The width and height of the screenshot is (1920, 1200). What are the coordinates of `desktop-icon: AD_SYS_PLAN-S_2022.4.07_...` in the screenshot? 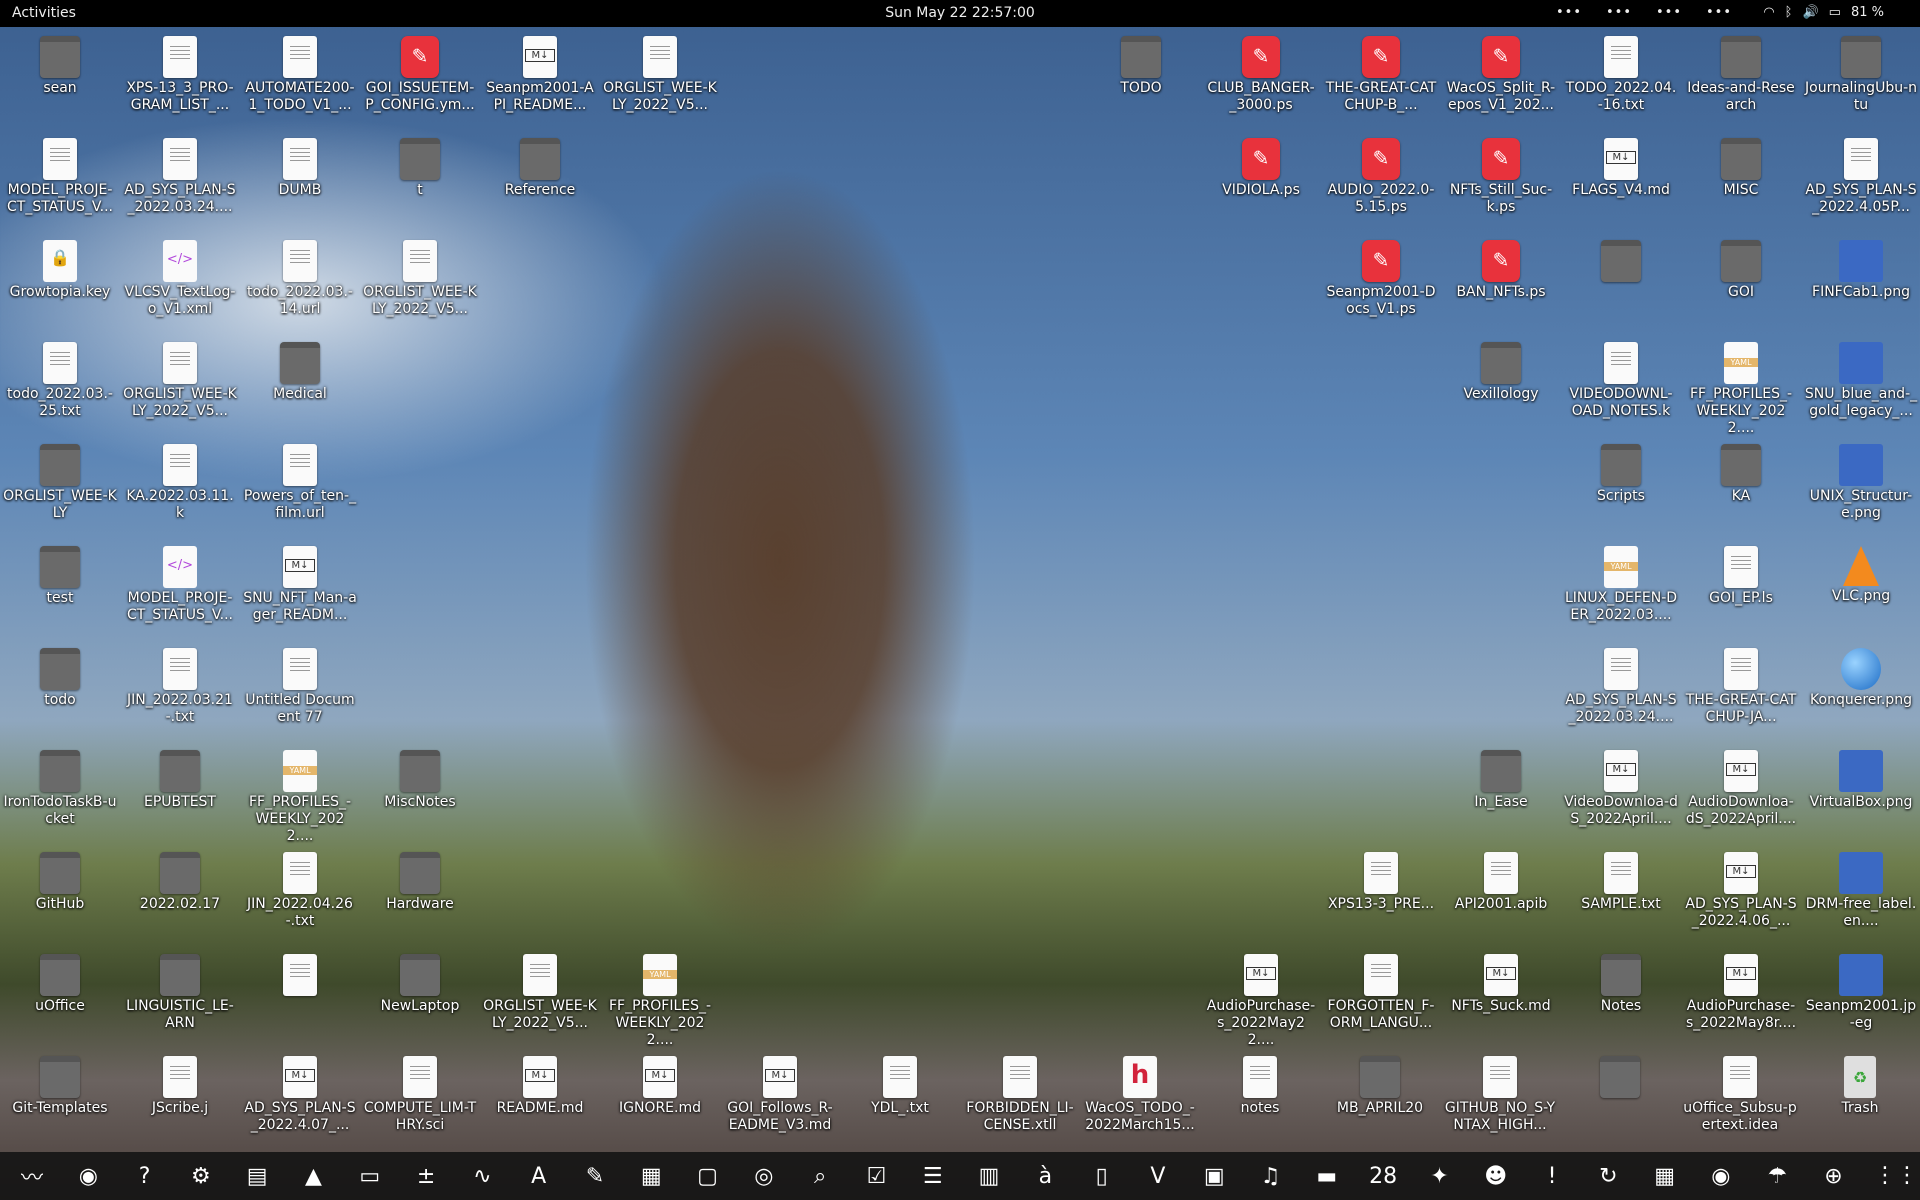 It's located at (300, 1092).